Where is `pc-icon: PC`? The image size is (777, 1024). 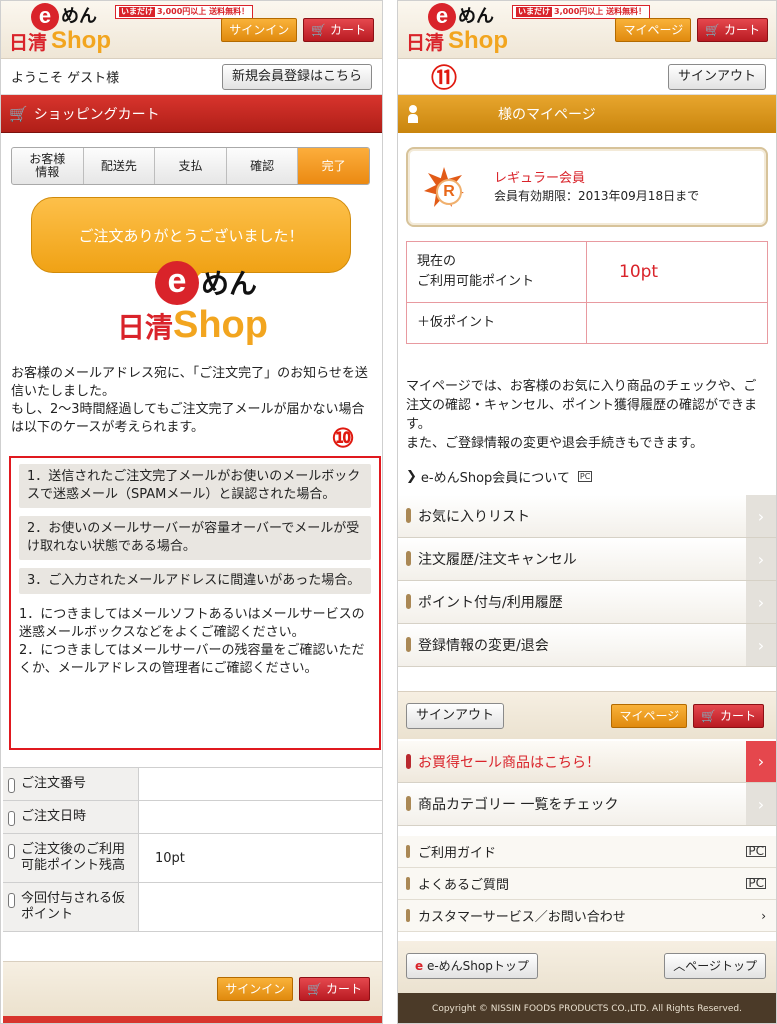 pc-icon: PC is located at coordinates (756, 851).